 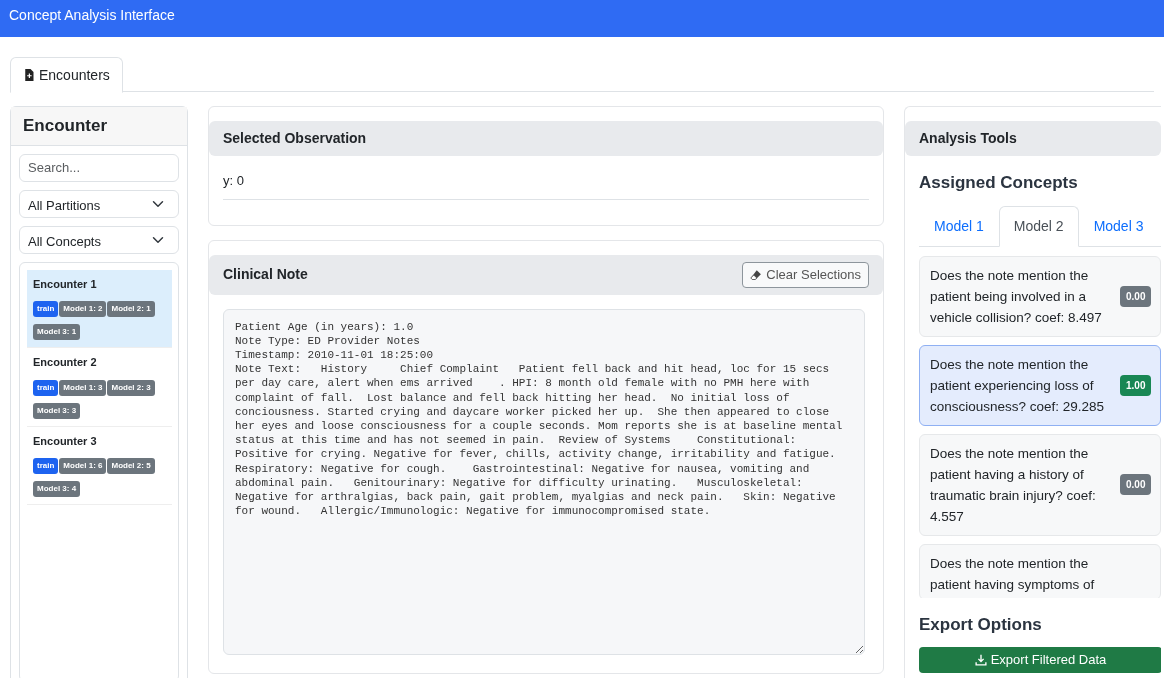 I want to click on model-count-tag: Model 3: 3, so click(x=57, y=410).